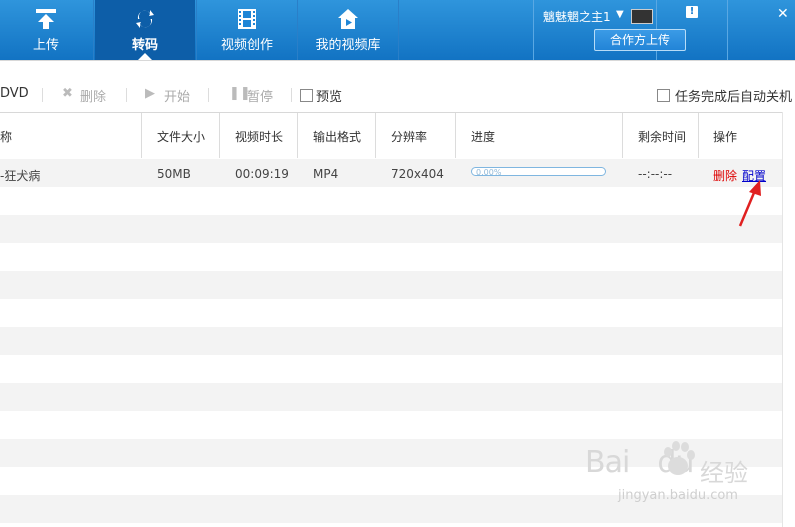 The width and height of the screenshot is (795, 527). I want to click on preview-checkbox, so click(306, 95).